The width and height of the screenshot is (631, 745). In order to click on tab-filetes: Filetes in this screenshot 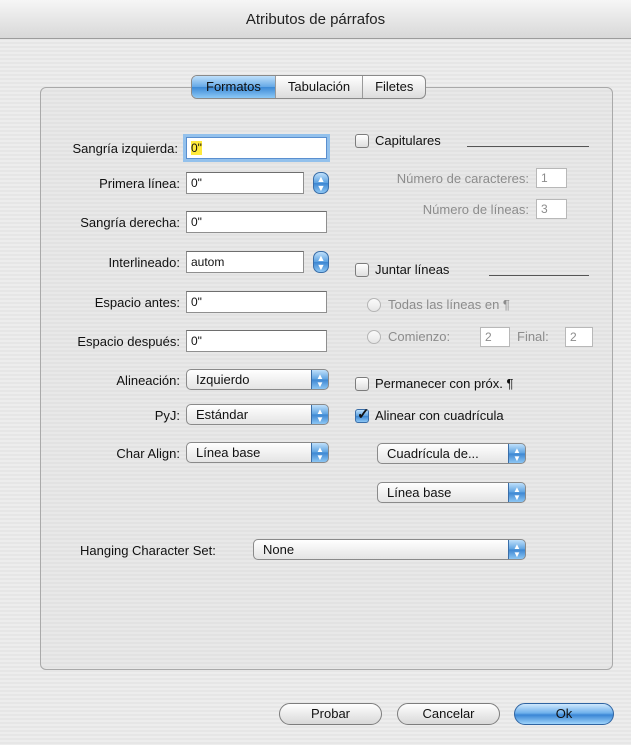, I will do `click(394, 87)`.